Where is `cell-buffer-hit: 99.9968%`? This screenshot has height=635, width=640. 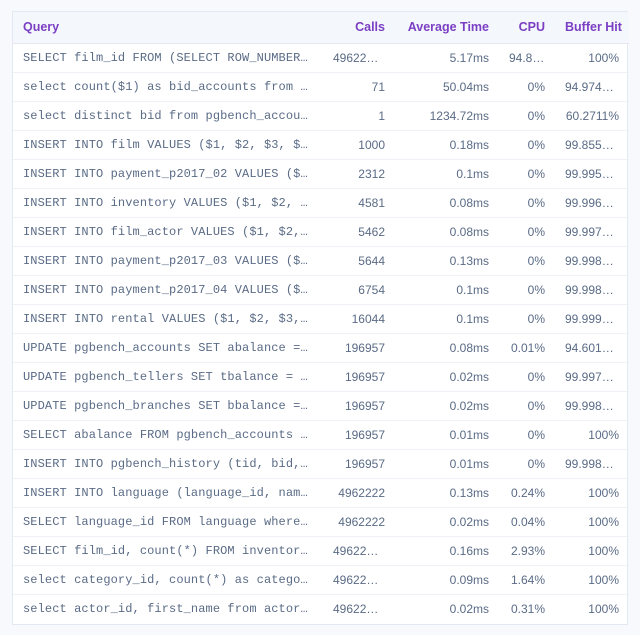 cell-buffer-hit: 99.9968% is located at coordinates (592, 203).